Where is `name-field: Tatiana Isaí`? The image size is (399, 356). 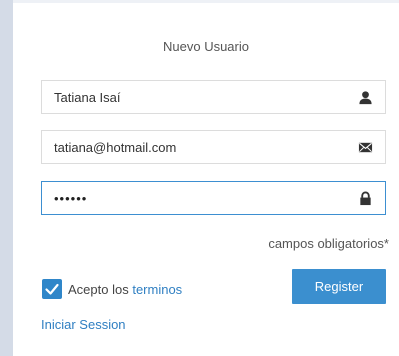
name-field: Tatiana Isaí is located at coordinates (213, 97).